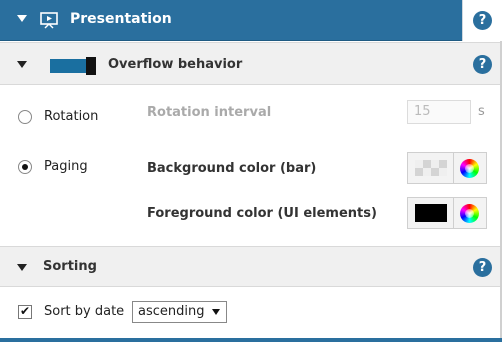  I want to click on help-box: ?, so click(482, 20).